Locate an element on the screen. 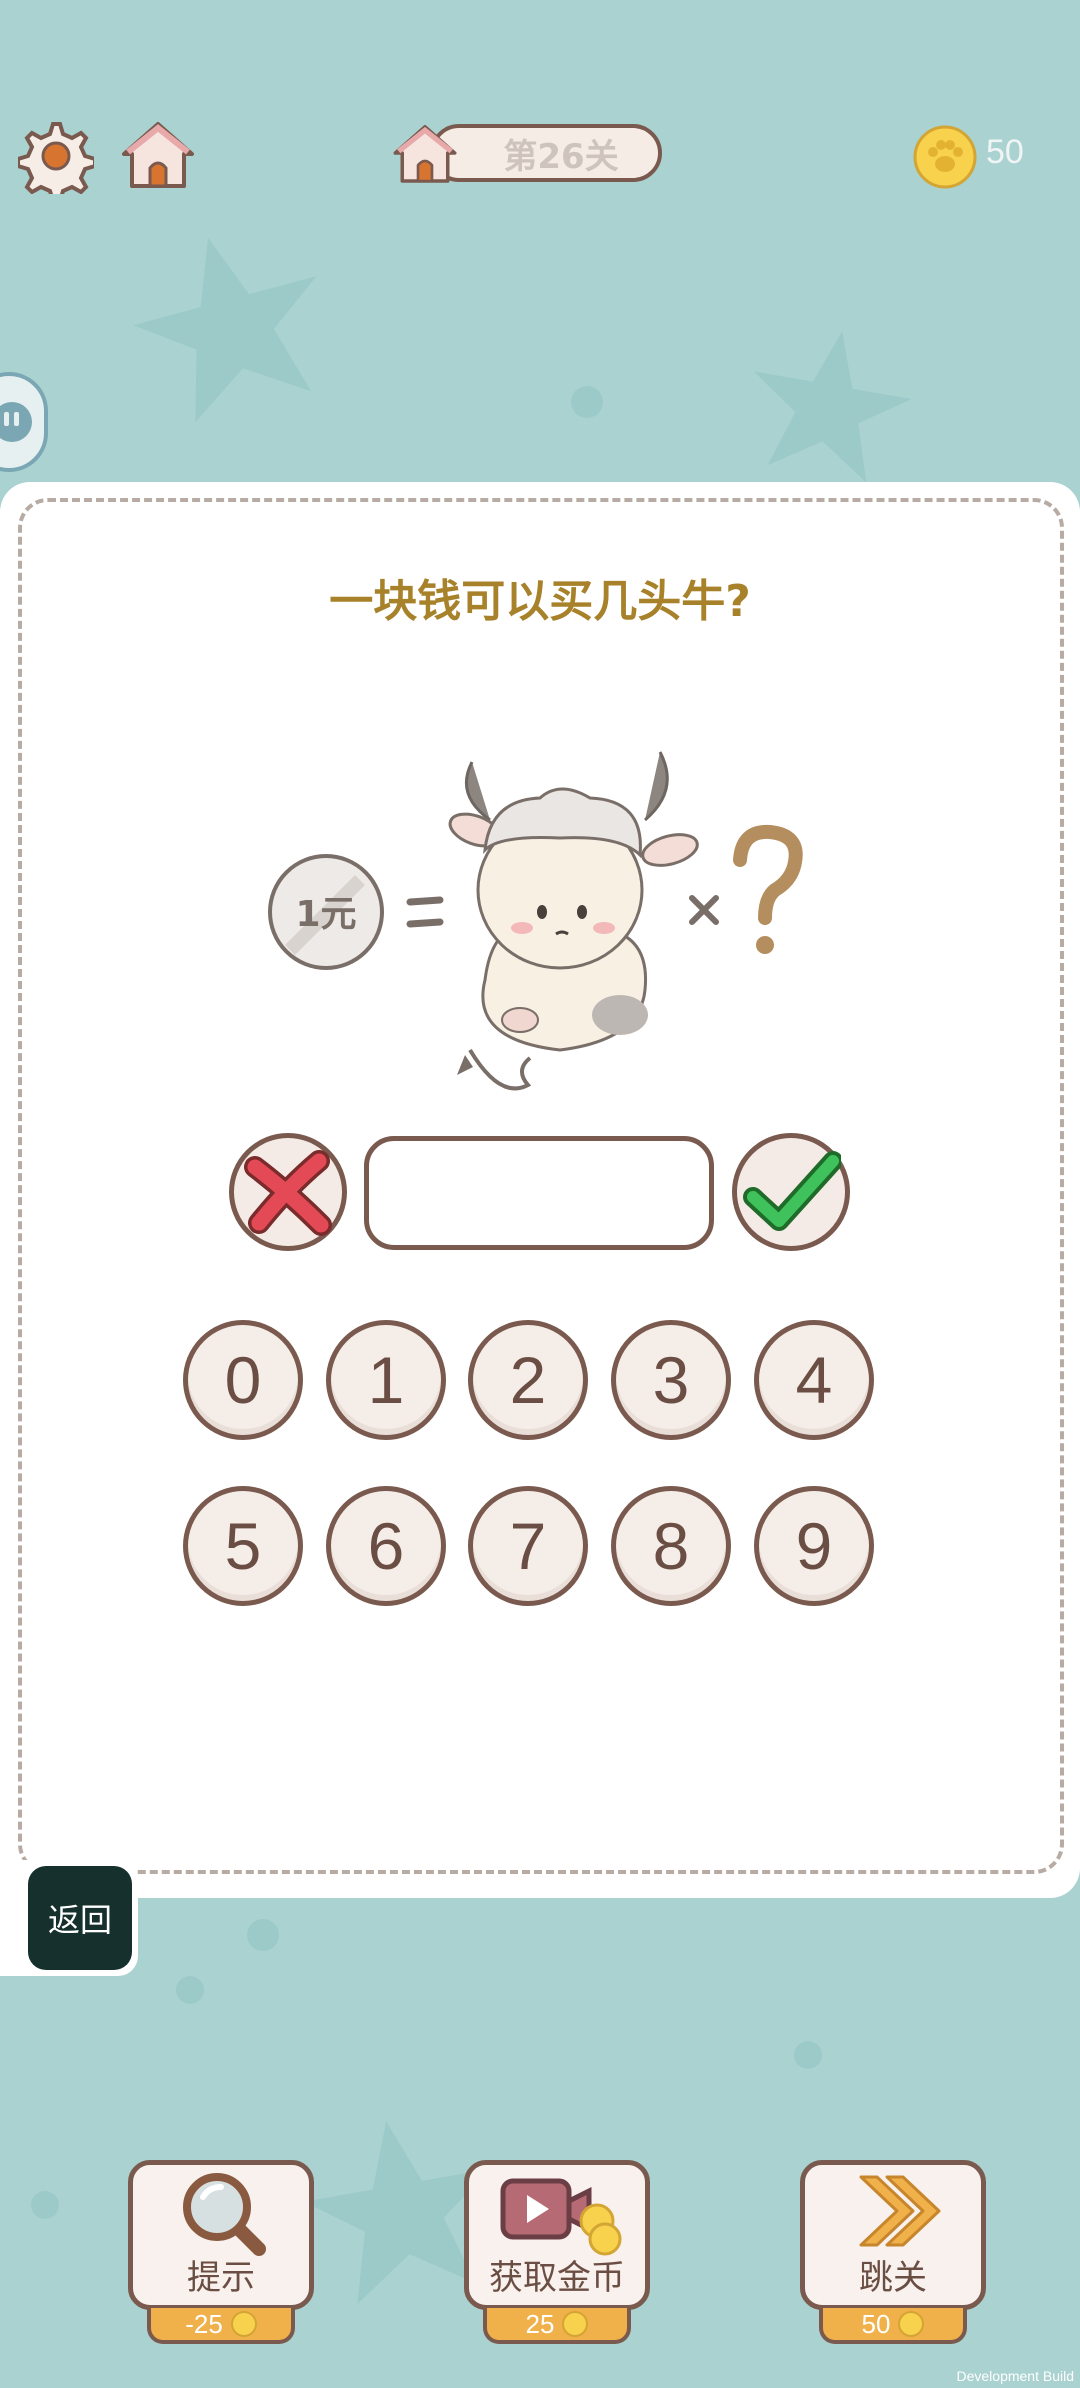  level-house-badge is located at coordinates (425, 153).